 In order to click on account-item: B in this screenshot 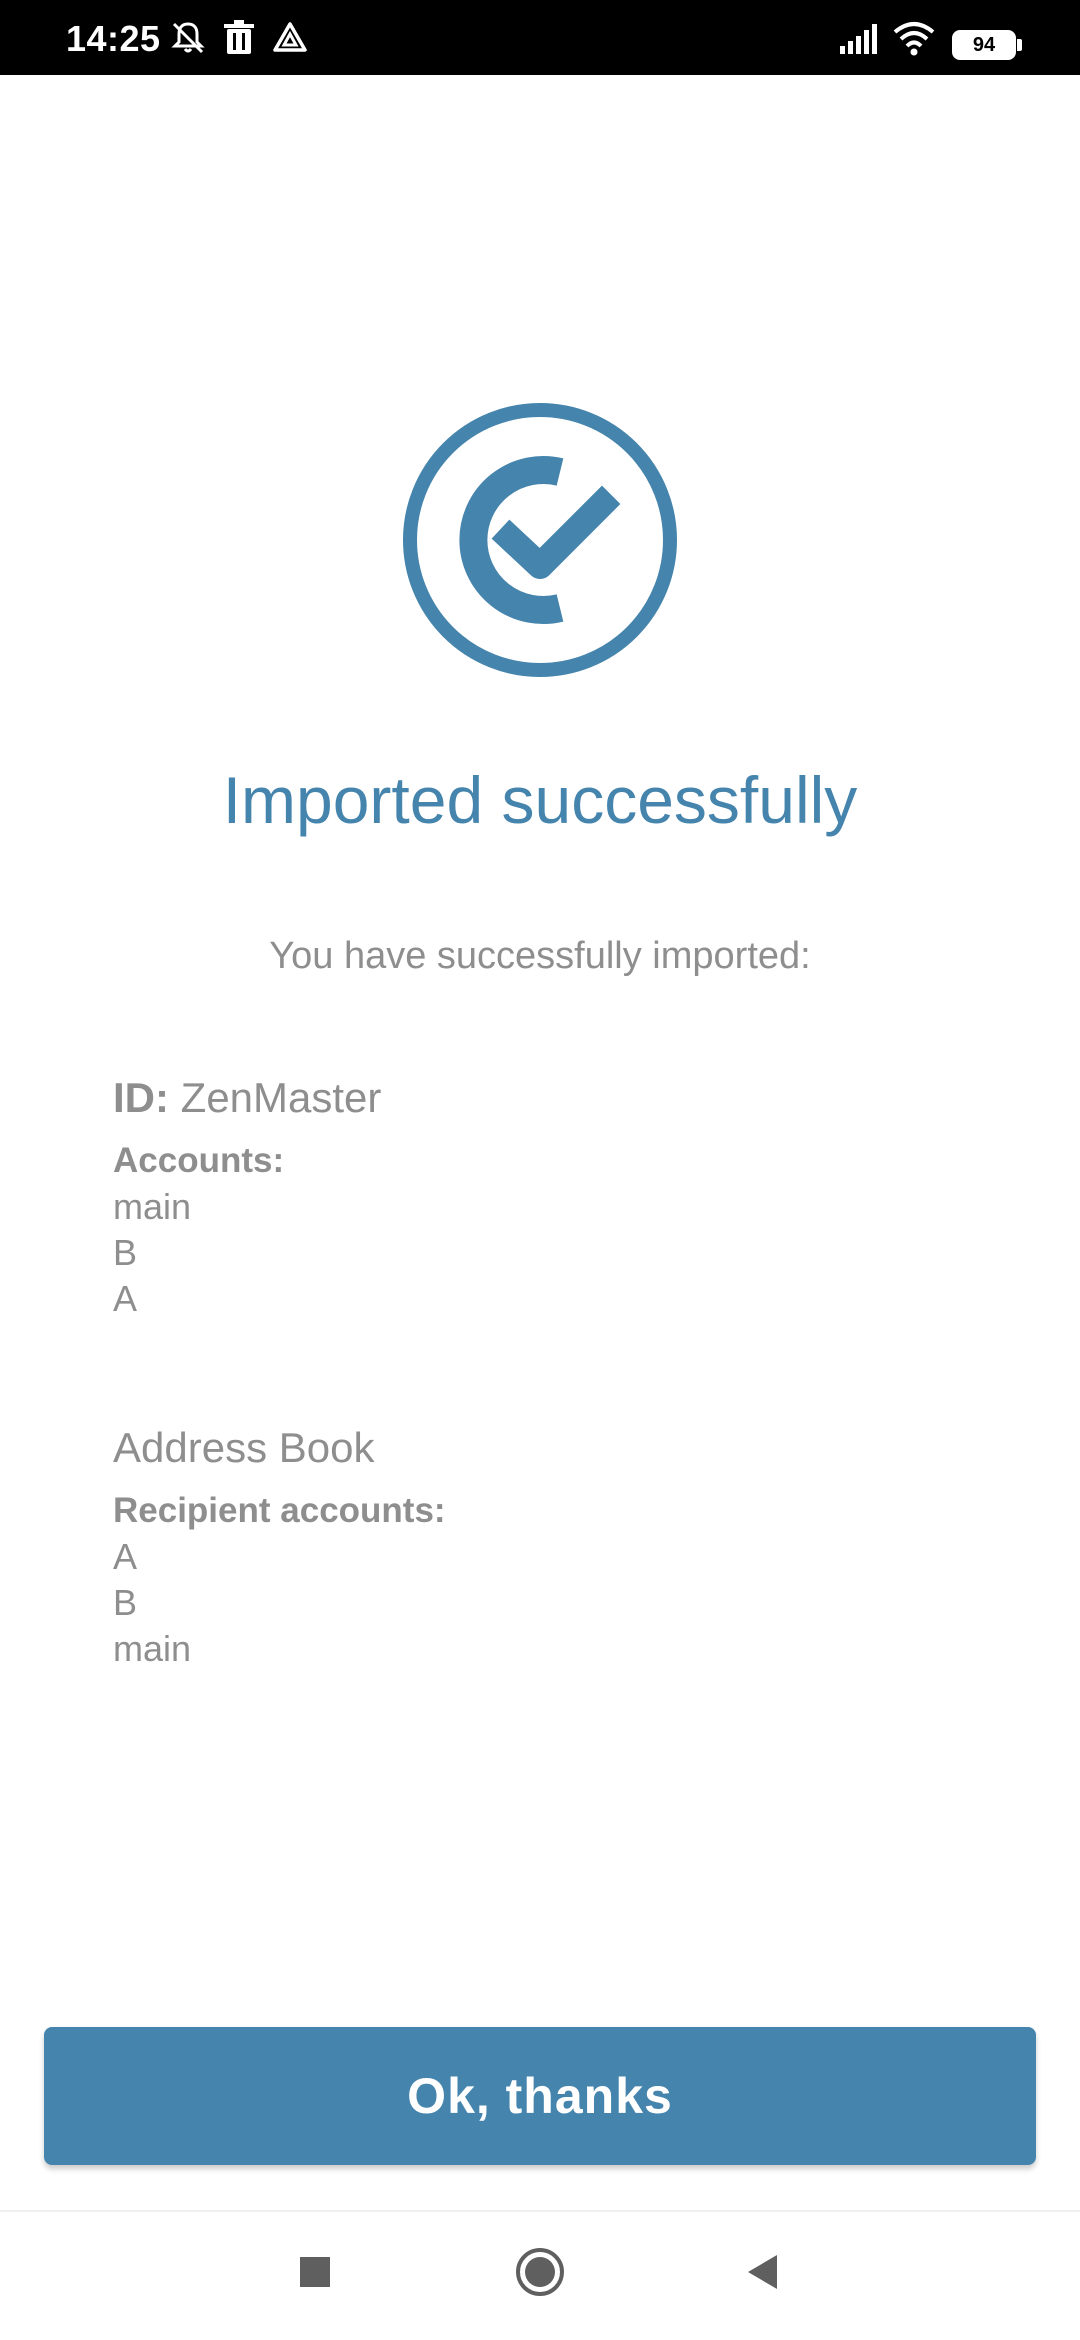, I will do `click(125, 1252)`.